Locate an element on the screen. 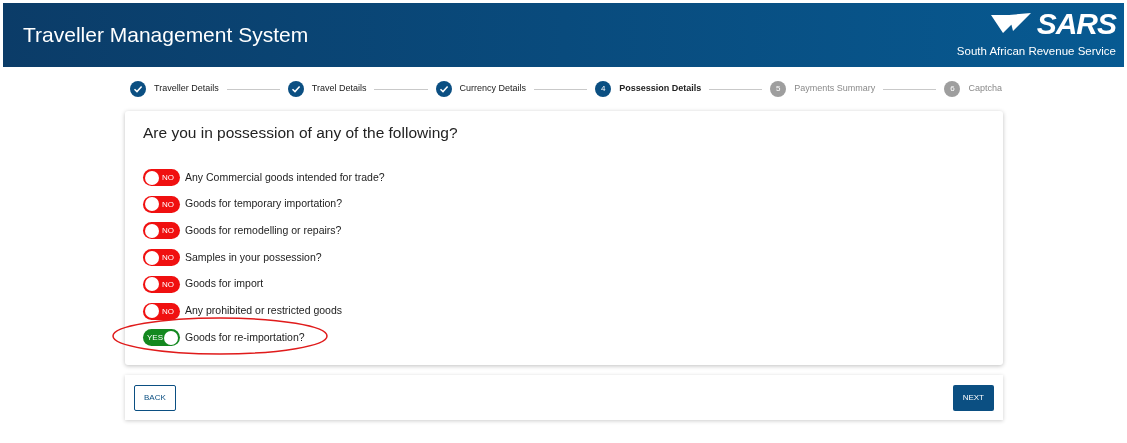 This screenshot has height=443, width=1127. step-number: 5 is located at coordinates (778, 89).